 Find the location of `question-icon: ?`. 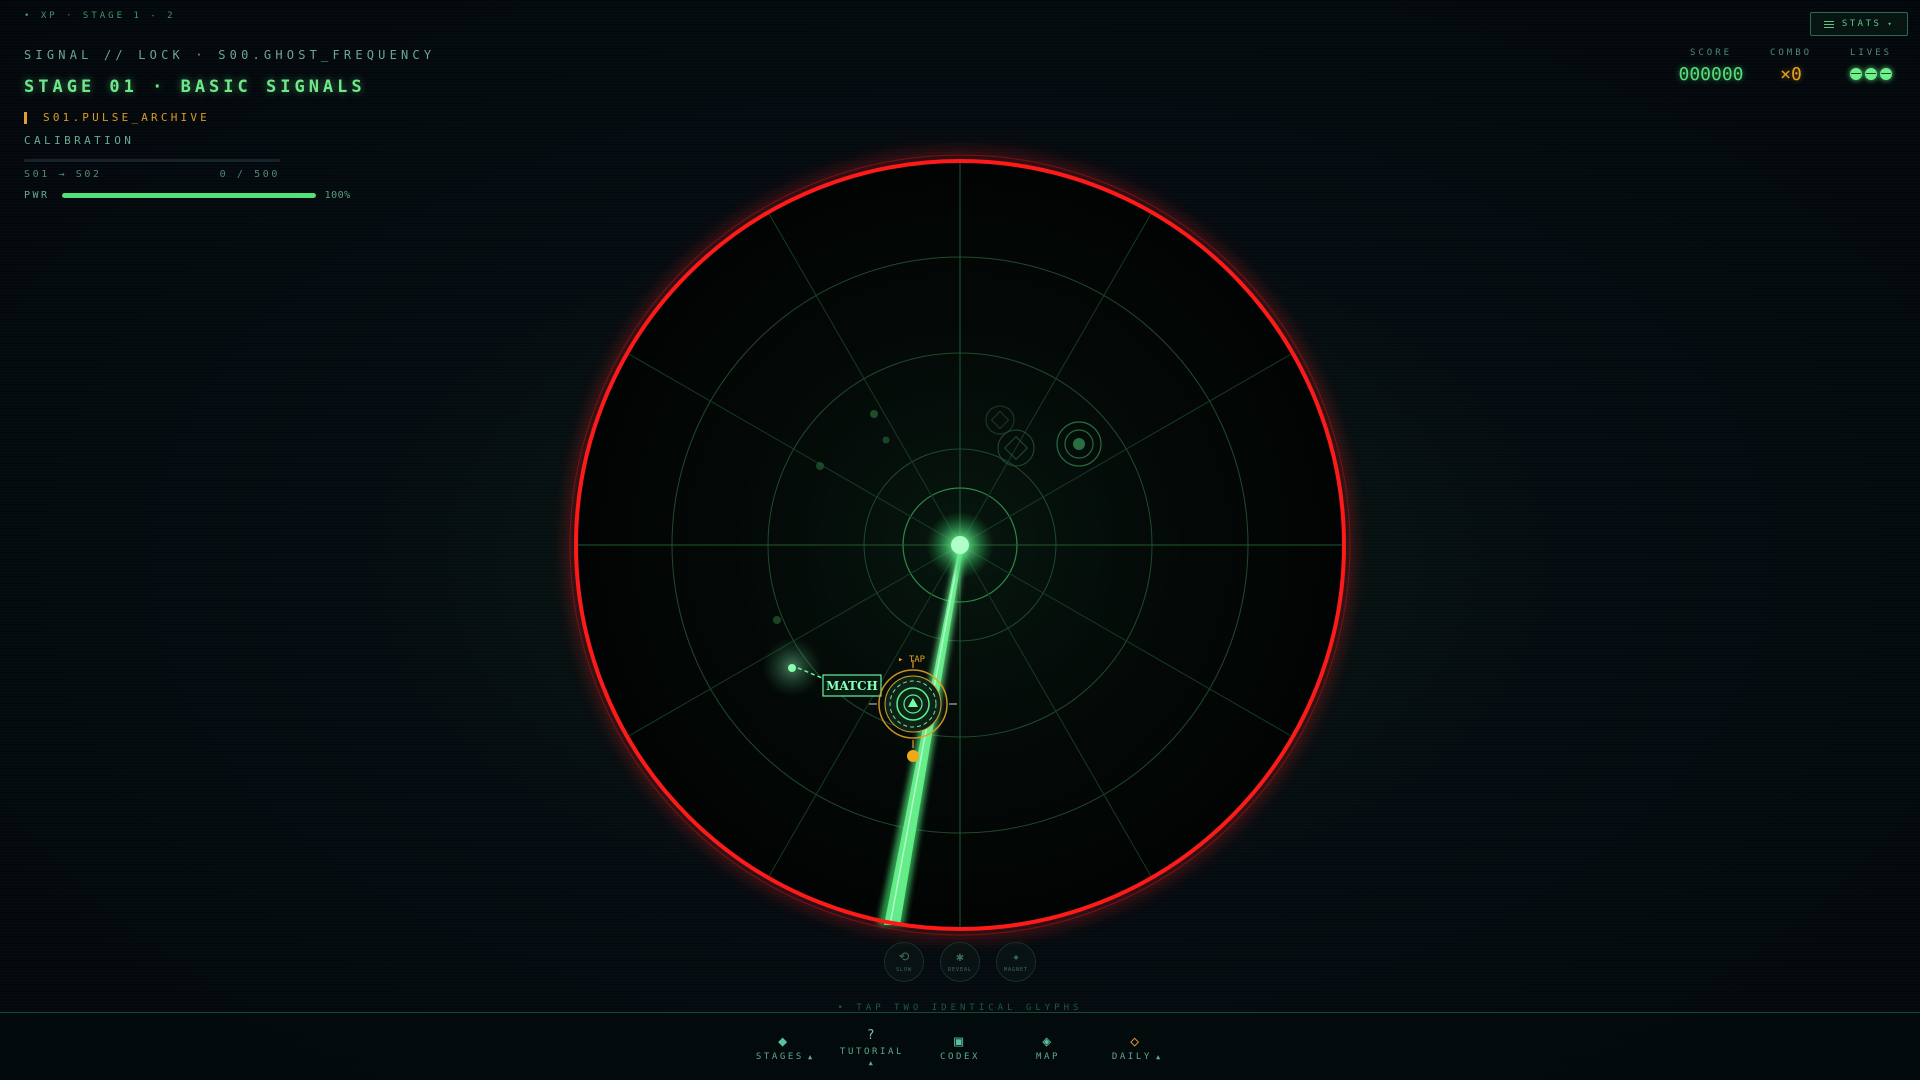

question-icon: ? is located at coordinates (872, 1035).